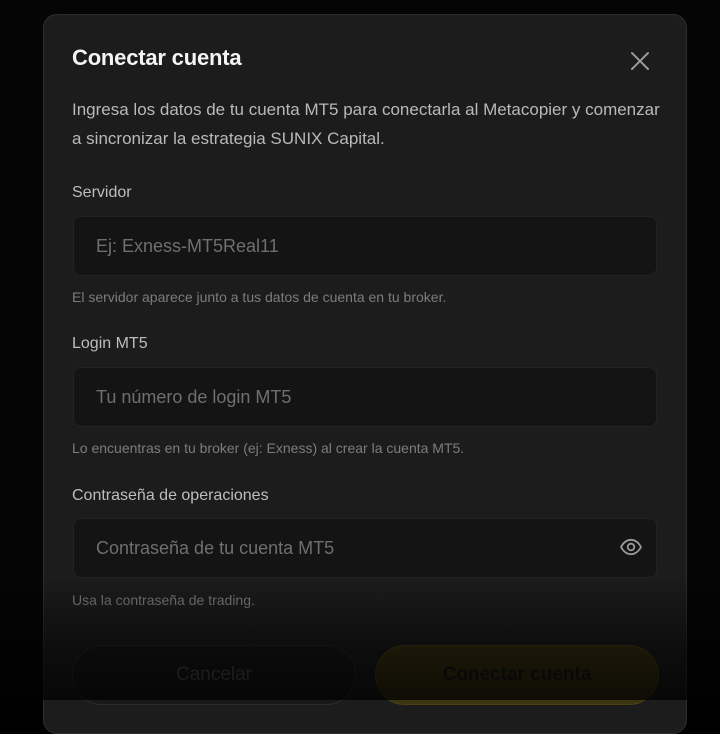 The height and width of the screenshot is (734, 720). I want to click on password-input, so click(365, 548).